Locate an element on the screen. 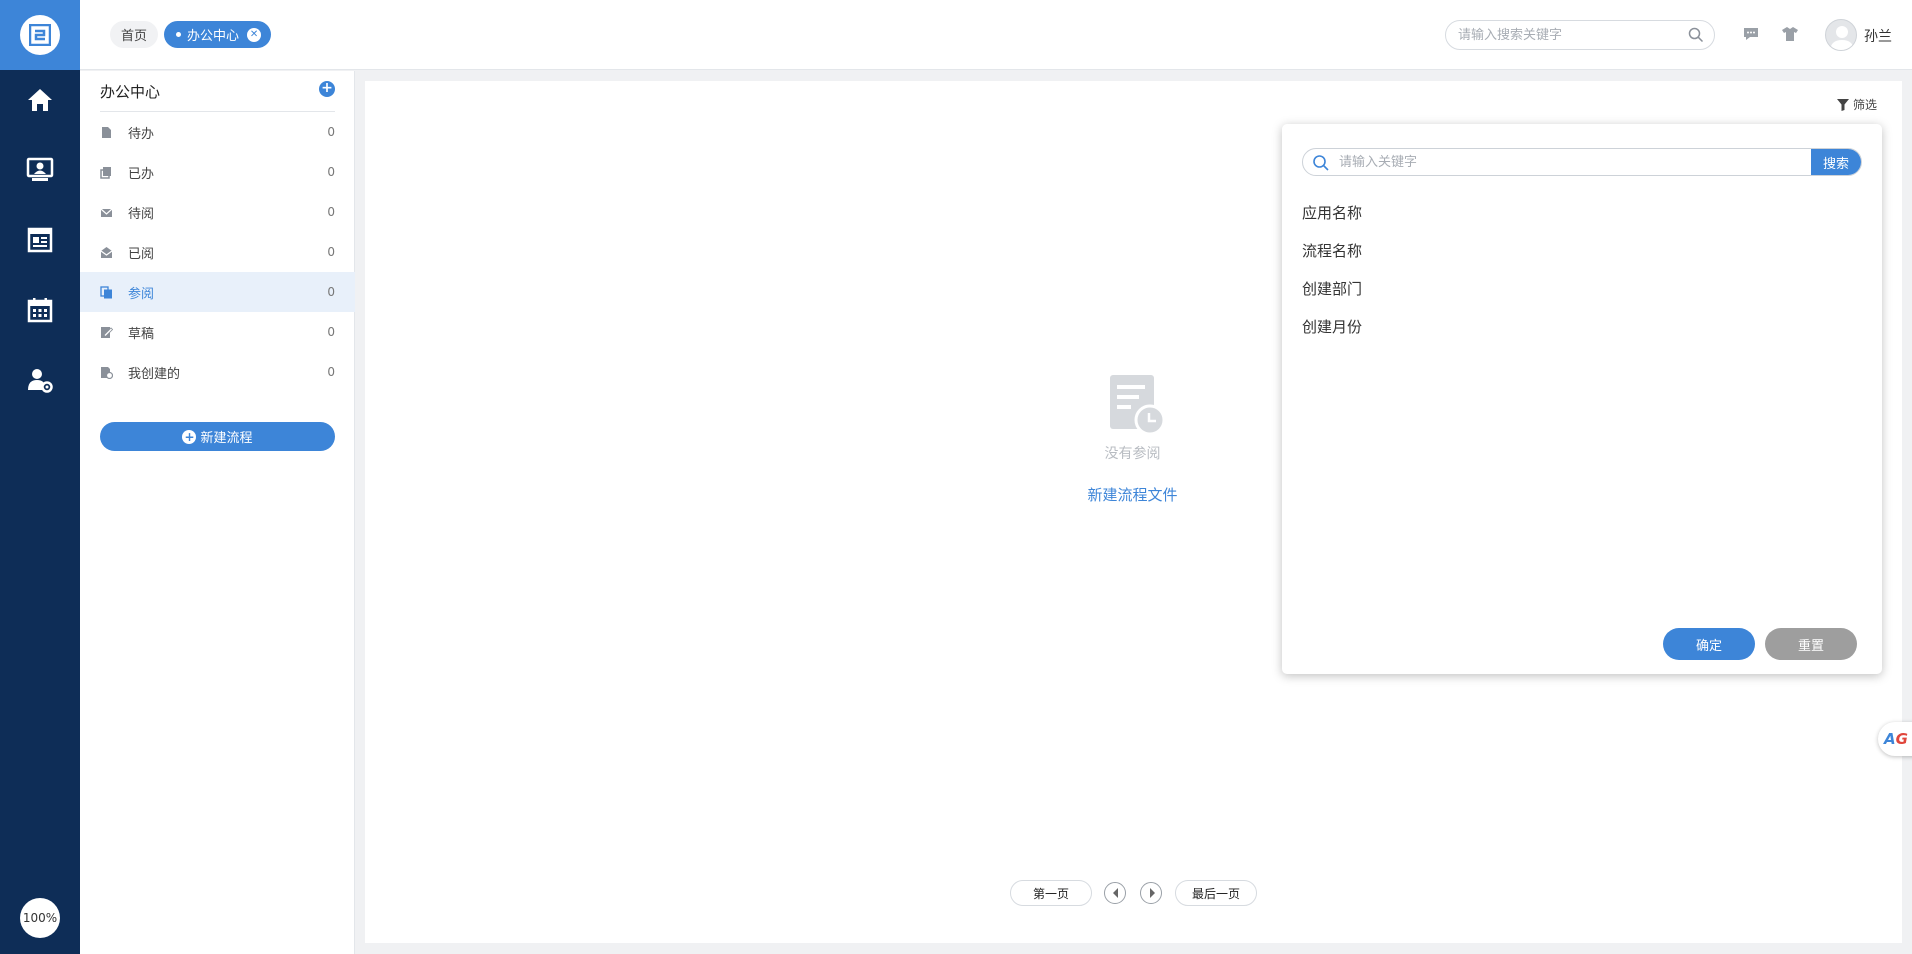 The image size is (1912, 954). first-page-button: 第一页 is located at coordinates (1051, 893).